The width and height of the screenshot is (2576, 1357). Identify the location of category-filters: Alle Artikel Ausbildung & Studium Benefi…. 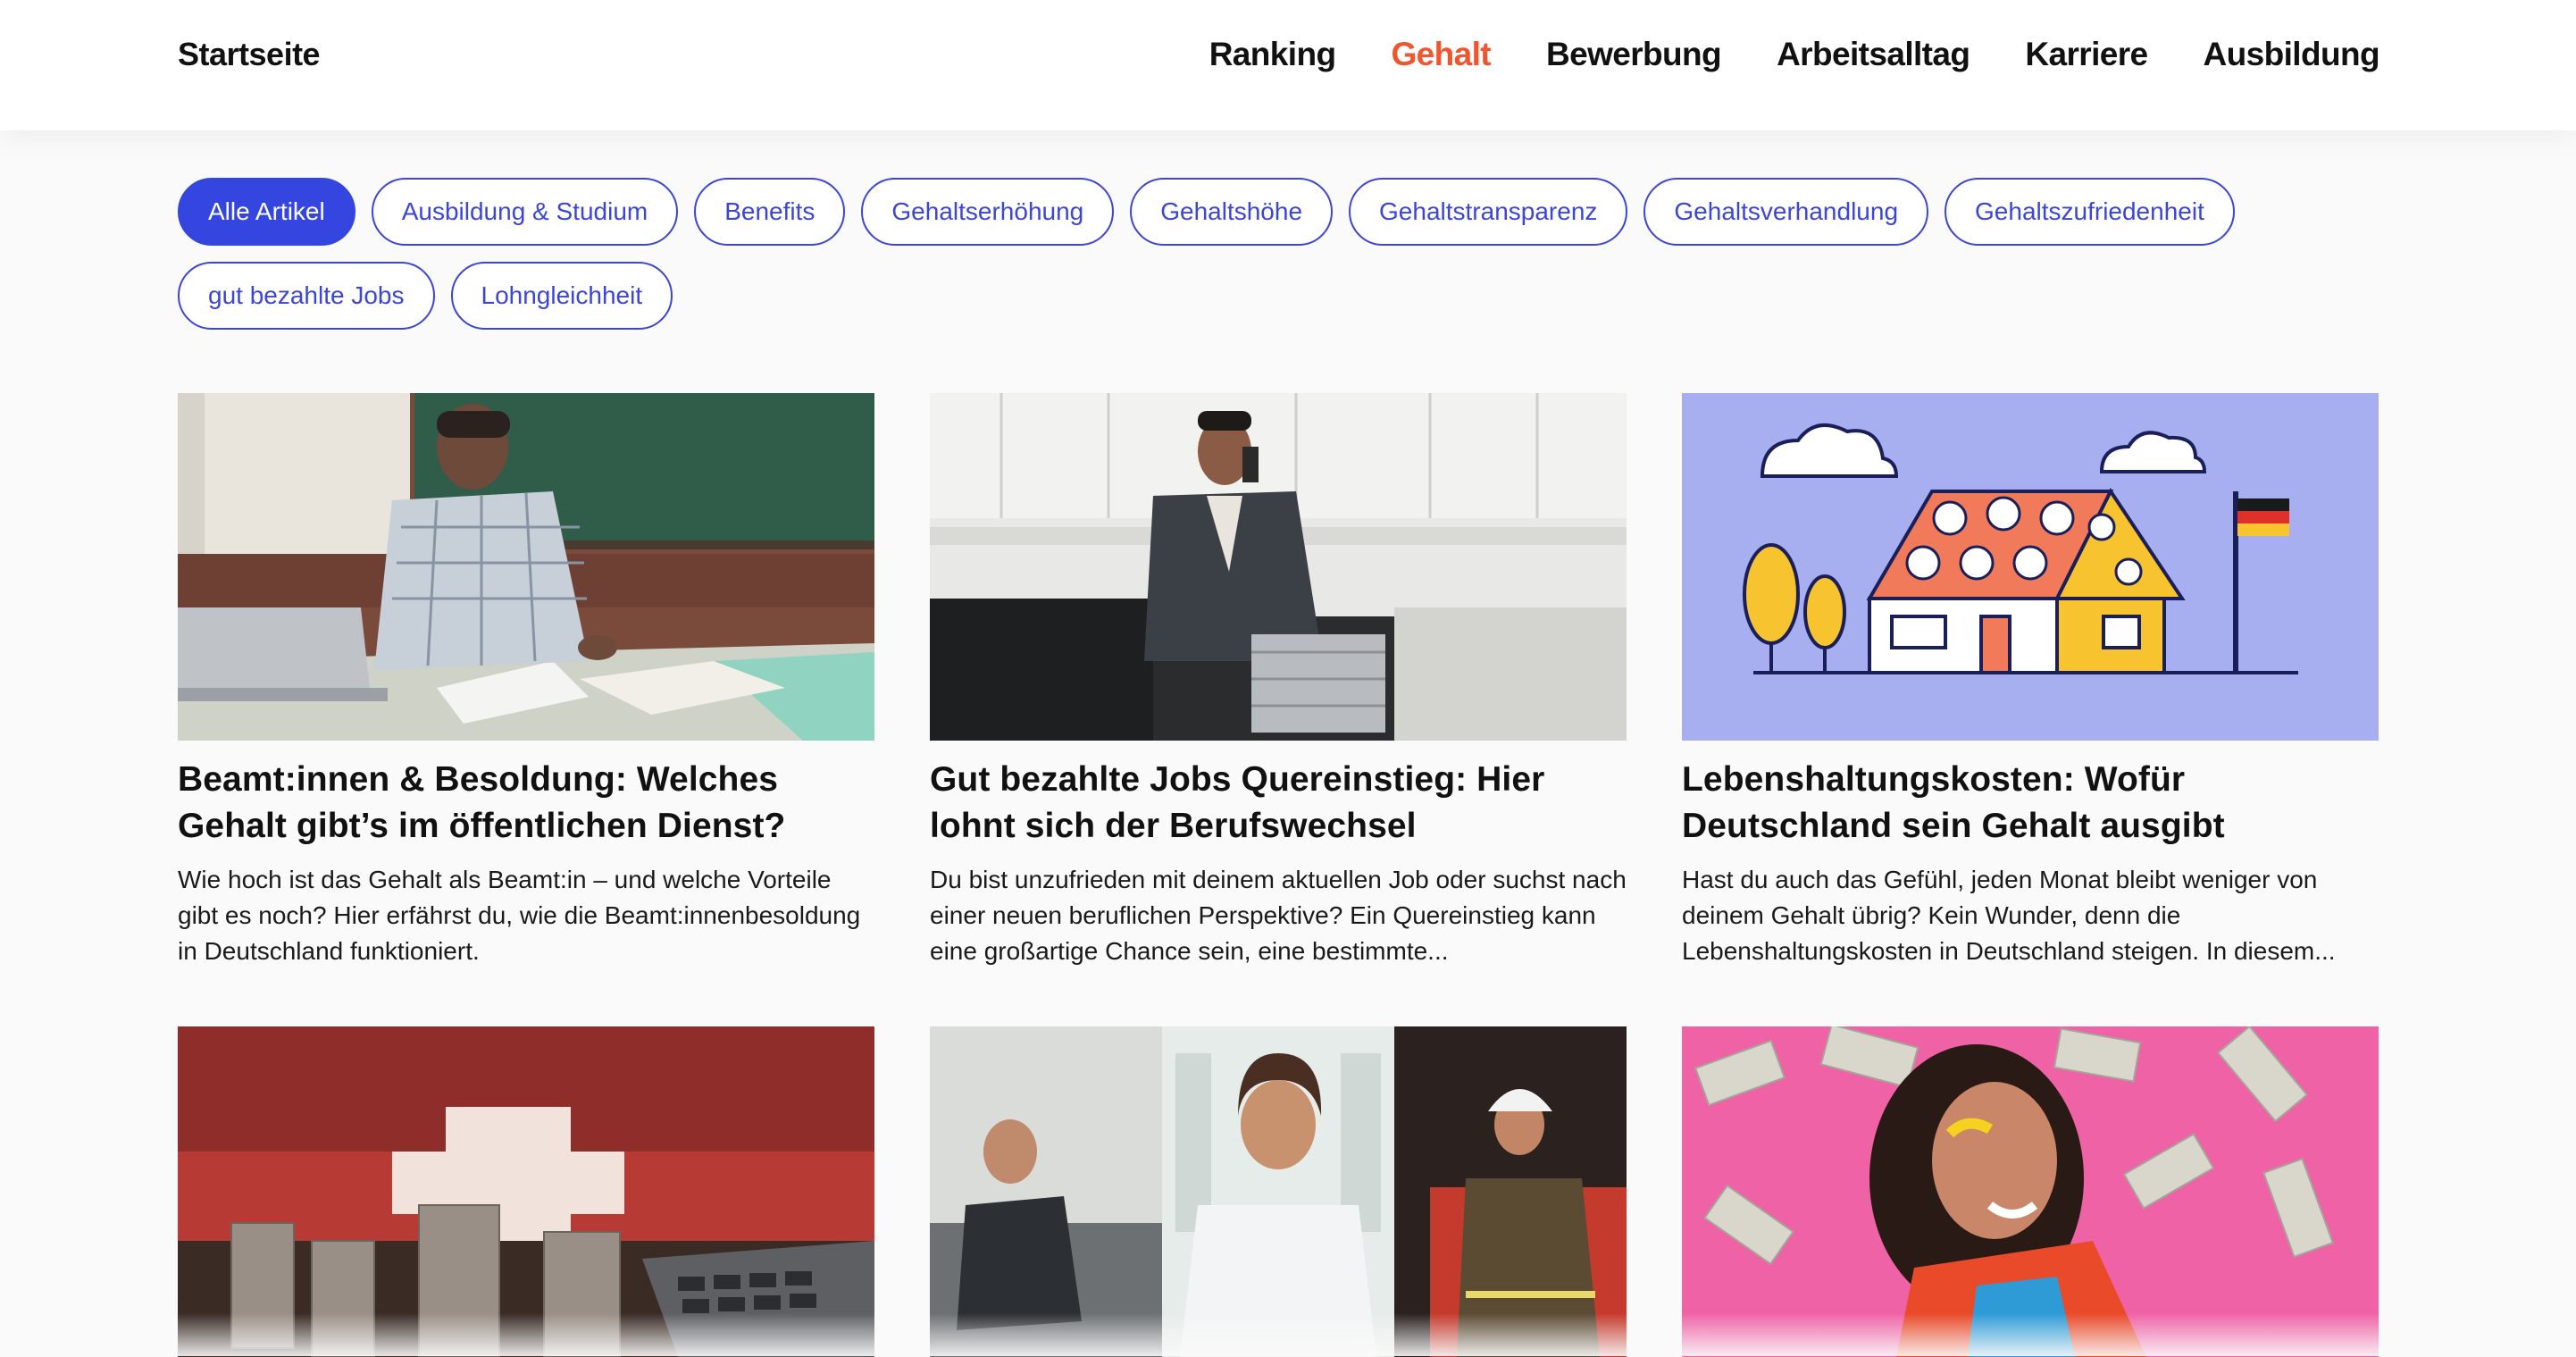
(1281, 254).